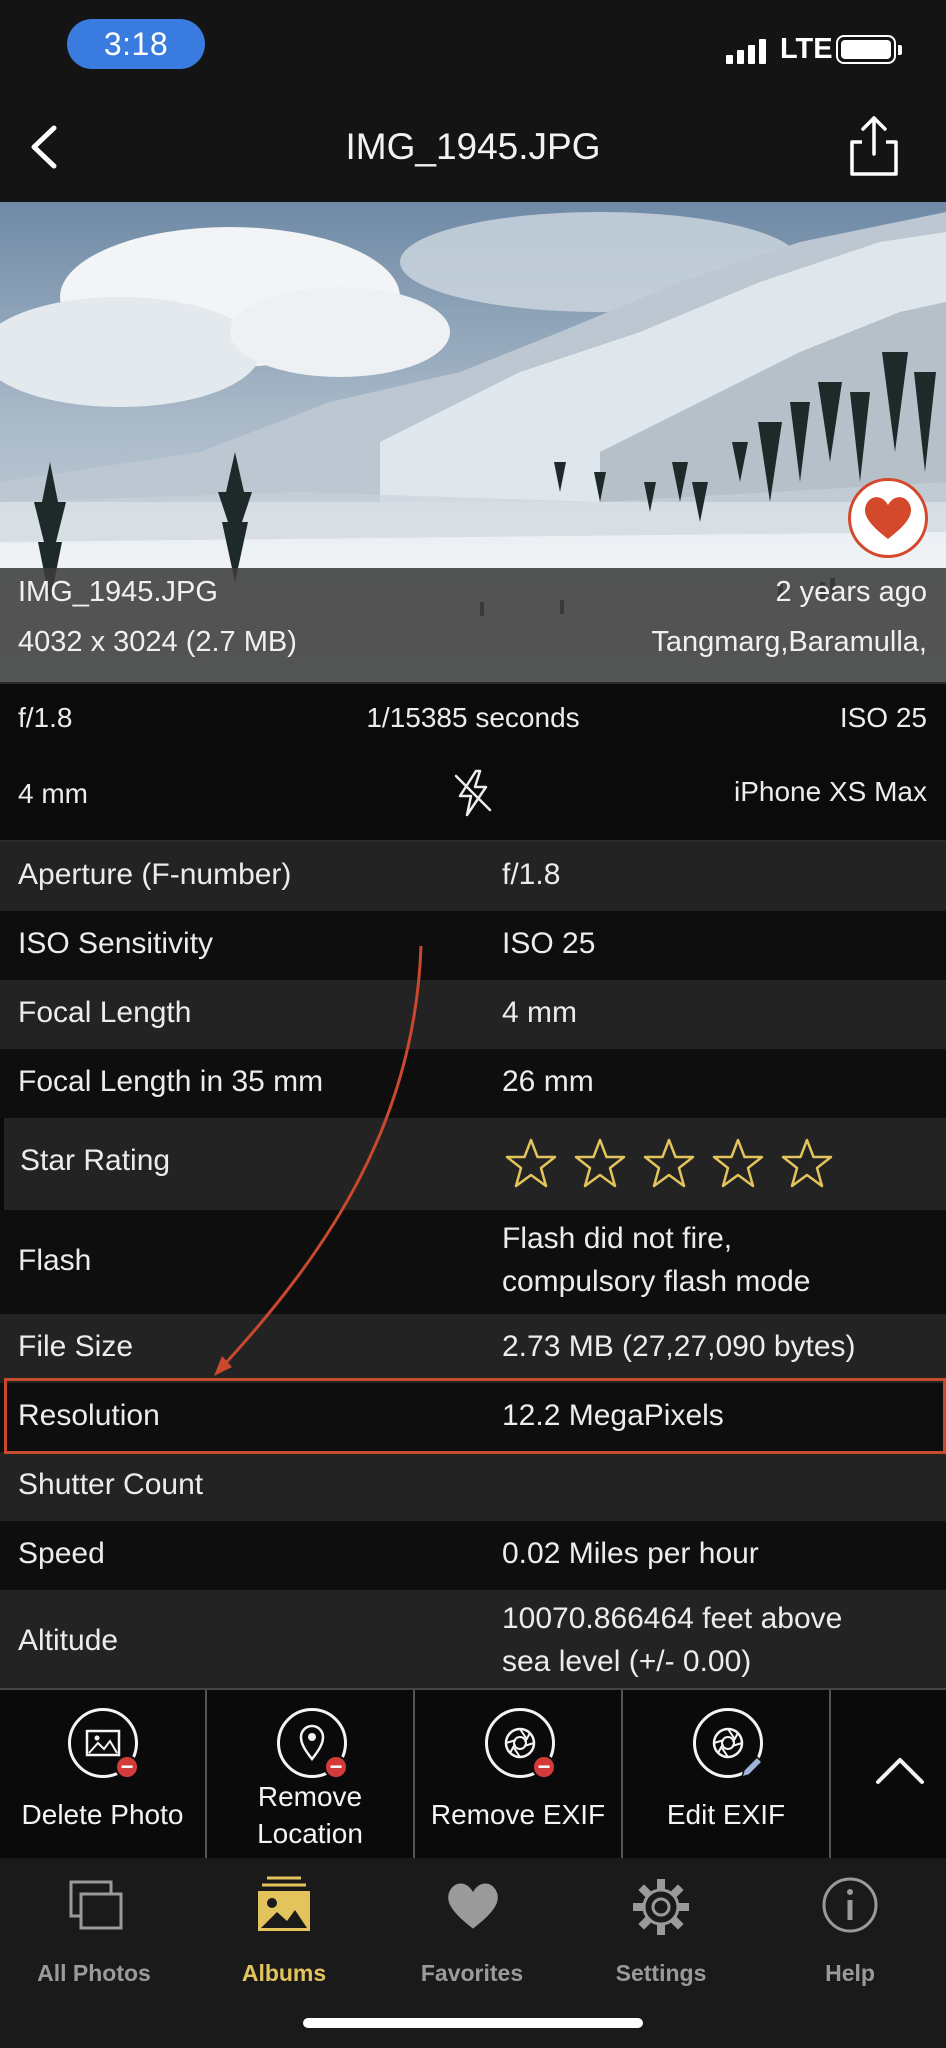 The image size is (946, 2048). Describe the element at coordinates (669, 1164) in the screenshot. I see `star-3-icon` at that location.